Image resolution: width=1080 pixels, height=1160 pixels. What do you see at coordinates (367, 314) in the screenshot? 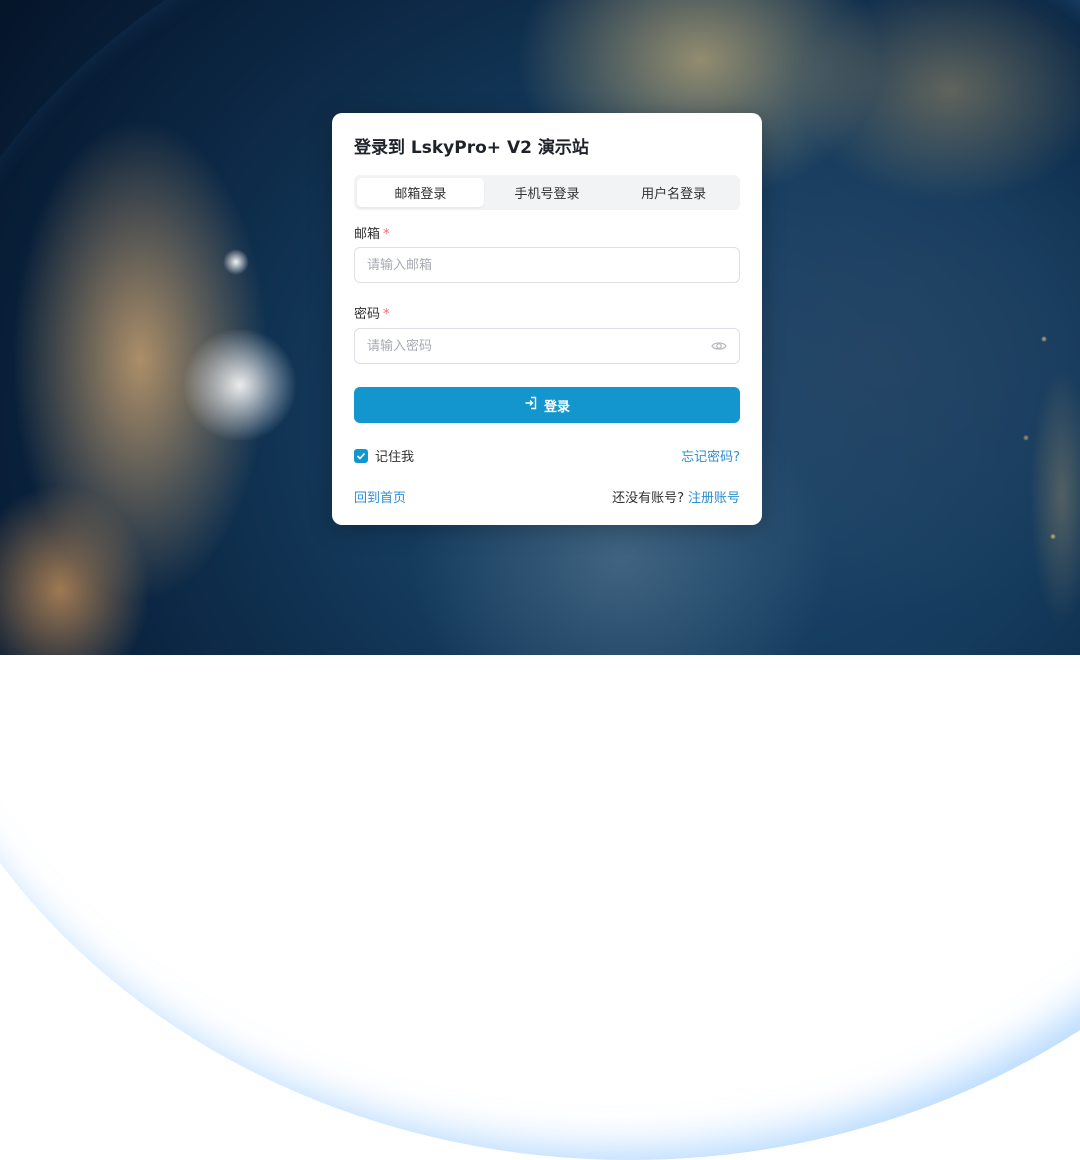
I see `password-label-text: 密码` at bounding box center [367, 314].